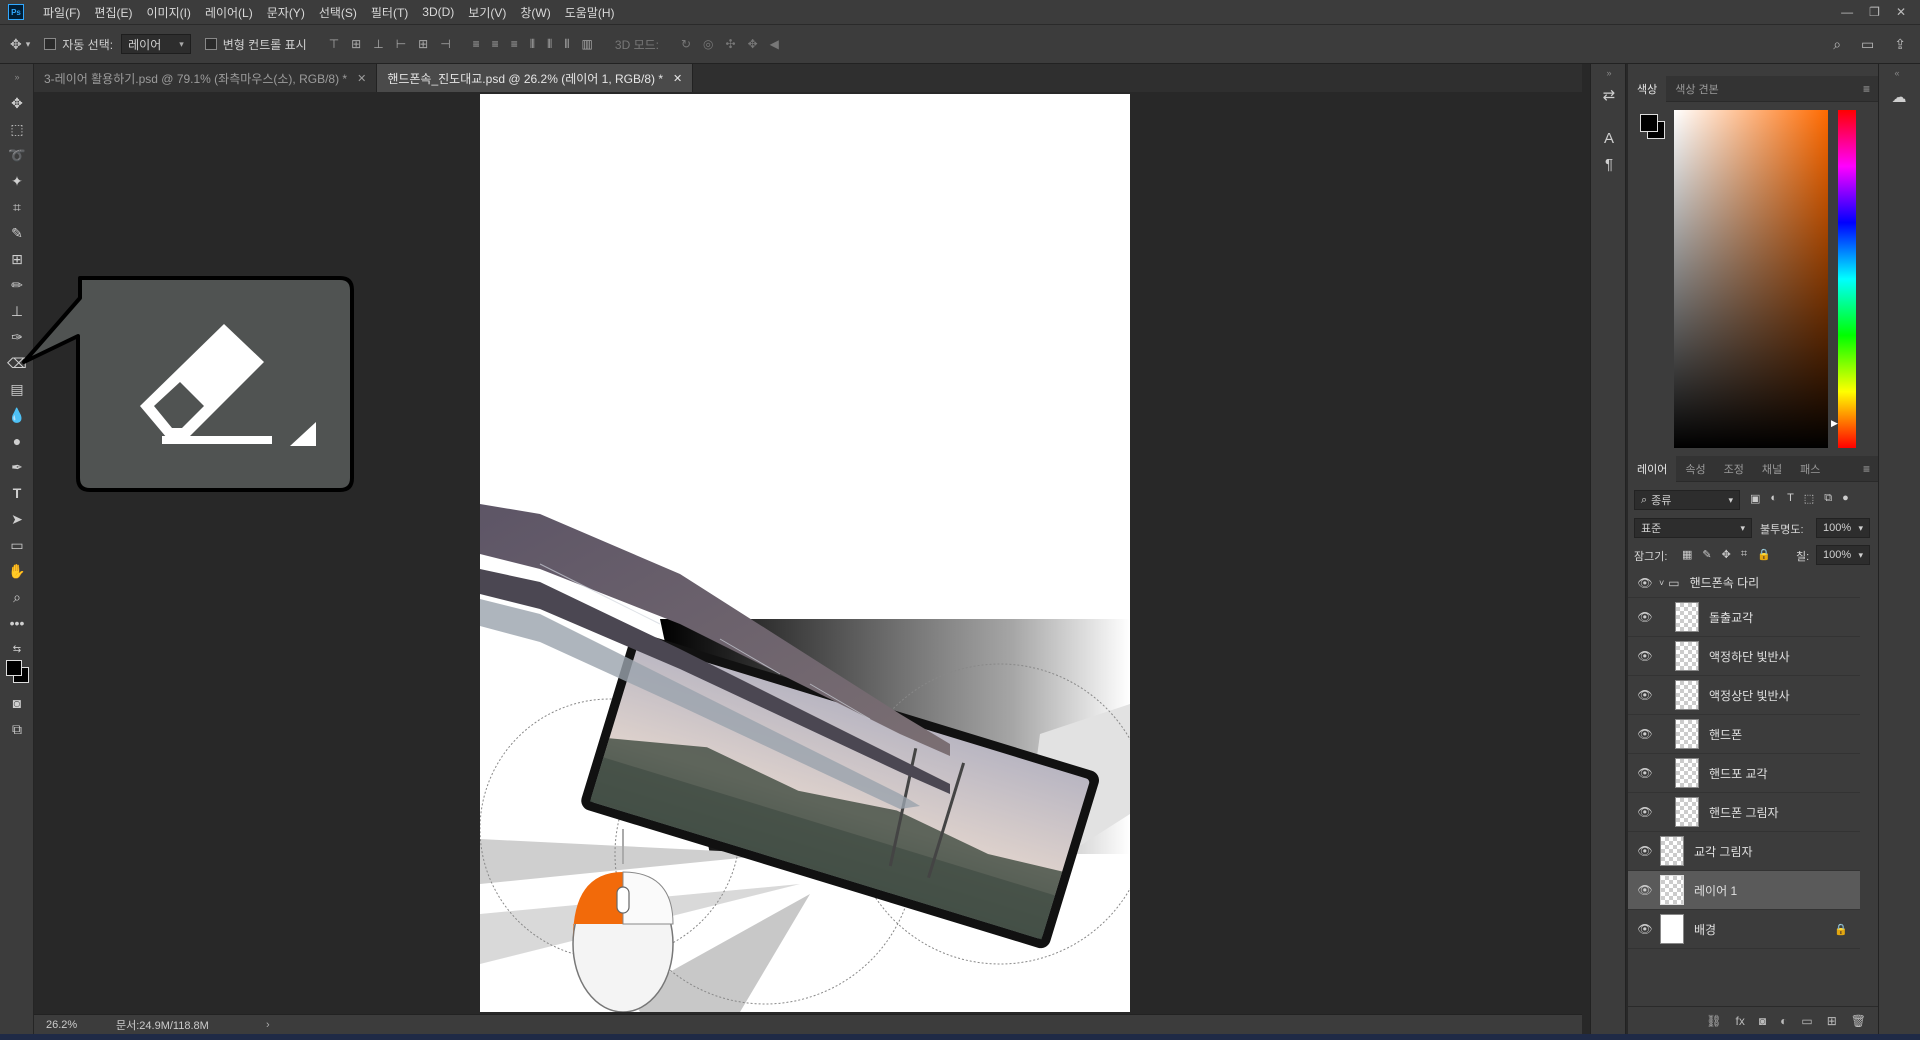 The image size is (1920, 1040). What do you see at coordinates (566, 44) in the screenshot?
I see `distribute-right-icon: ⦀` at bounding box center [566, 44].